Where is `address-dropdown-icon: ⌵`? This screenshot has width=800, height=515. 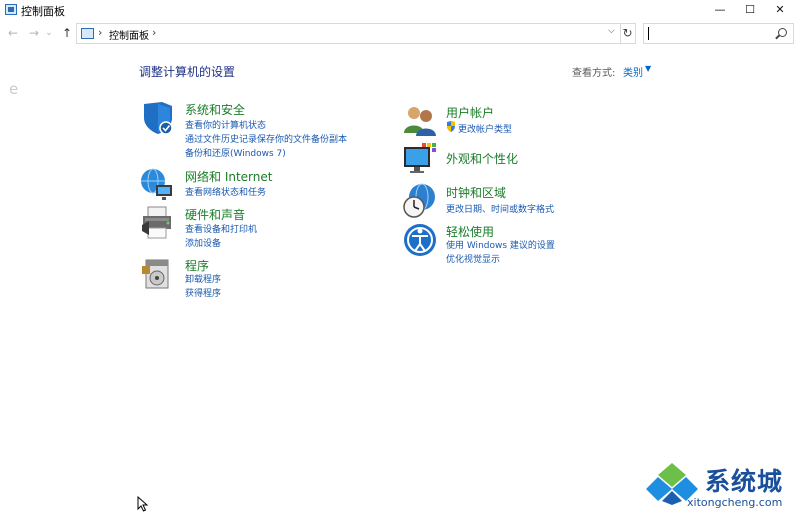
address-dropdown-icon: ⌵ is located at coordinates (611, 31).